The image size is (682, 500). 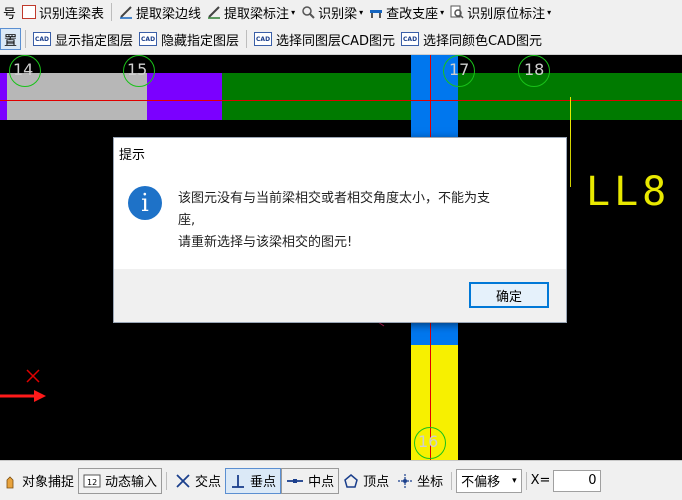 I want to click on x-coordinate-input: 0, so click(x=577, y=480).